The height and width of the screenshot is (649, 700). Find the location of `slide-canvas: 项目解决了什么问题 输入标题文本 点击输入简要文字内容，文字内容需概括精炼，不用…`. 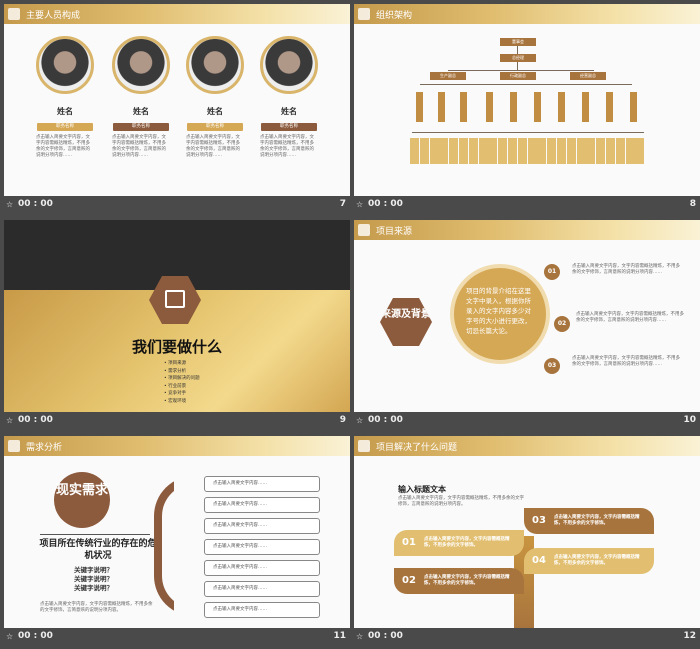

slide-canvas: 项目解决了什么问题 输入标题文本 点击输入简要文字内容，文字内容需概括精炼，不用… is located at coordinates (527, 532).